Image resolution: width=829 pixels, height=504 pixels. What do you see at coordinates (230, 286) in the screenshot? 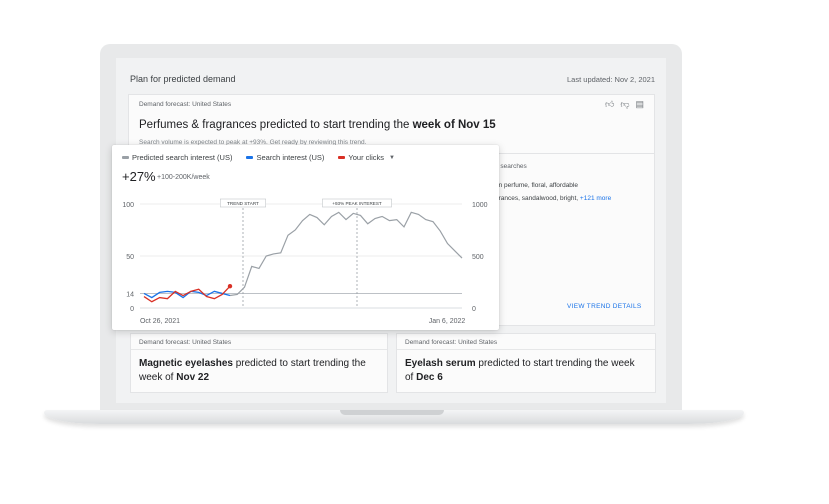
I see `clicks-end-point` at bounding box center [230, 286].